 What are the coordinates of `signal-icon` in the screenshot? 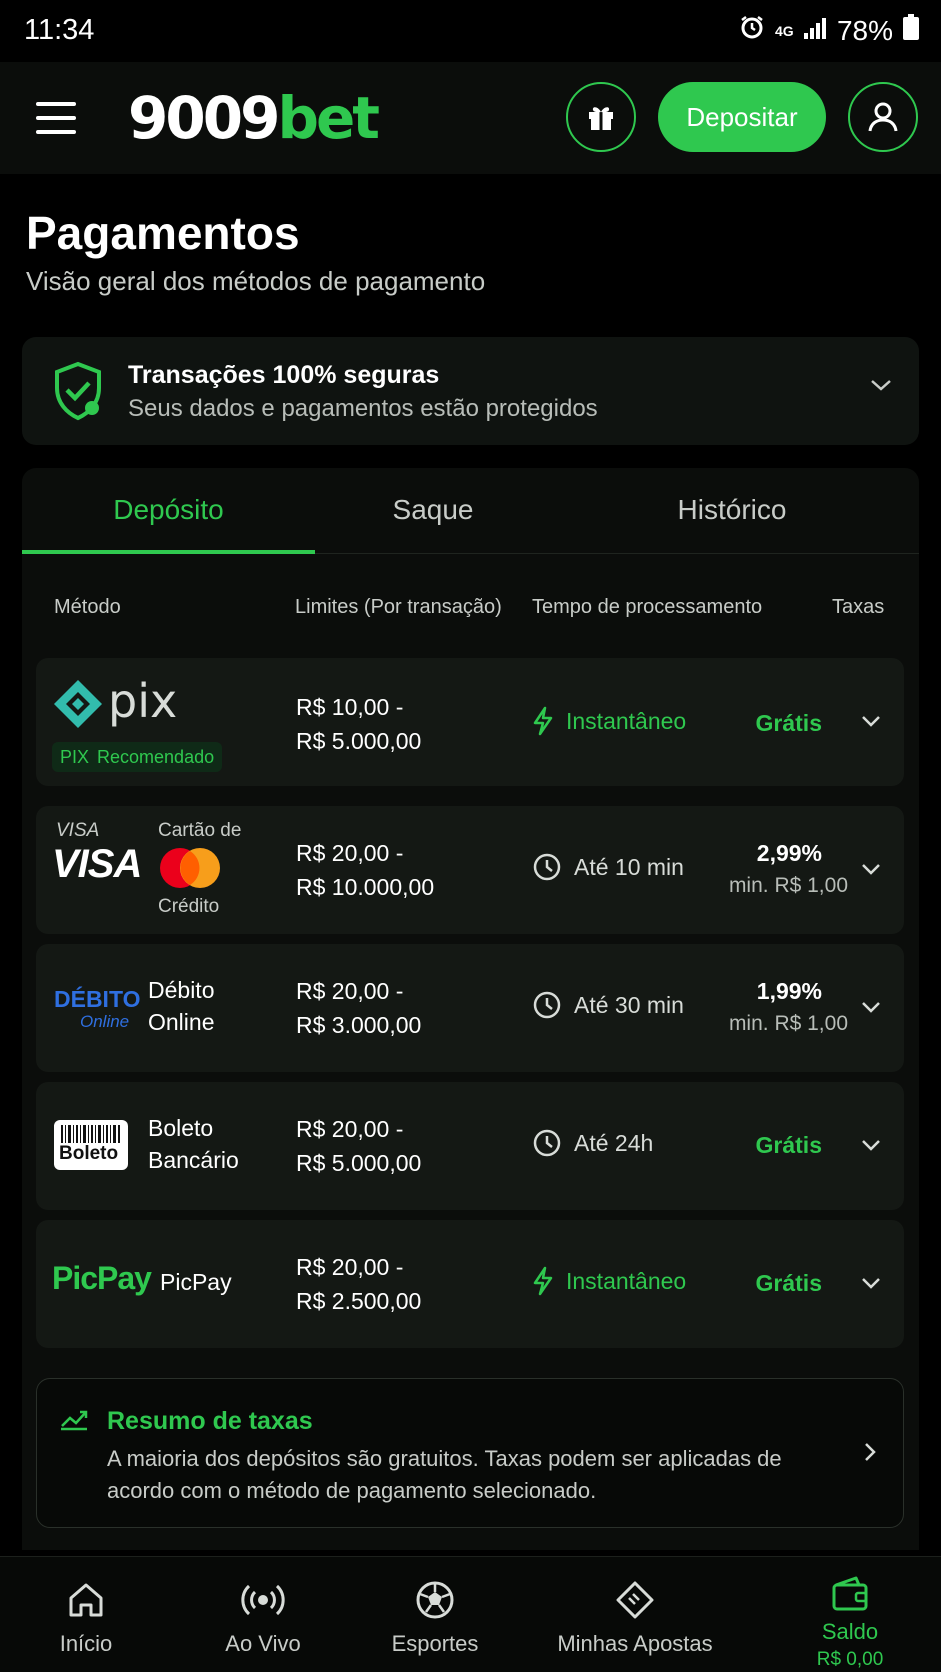 It's located at (815, 31).